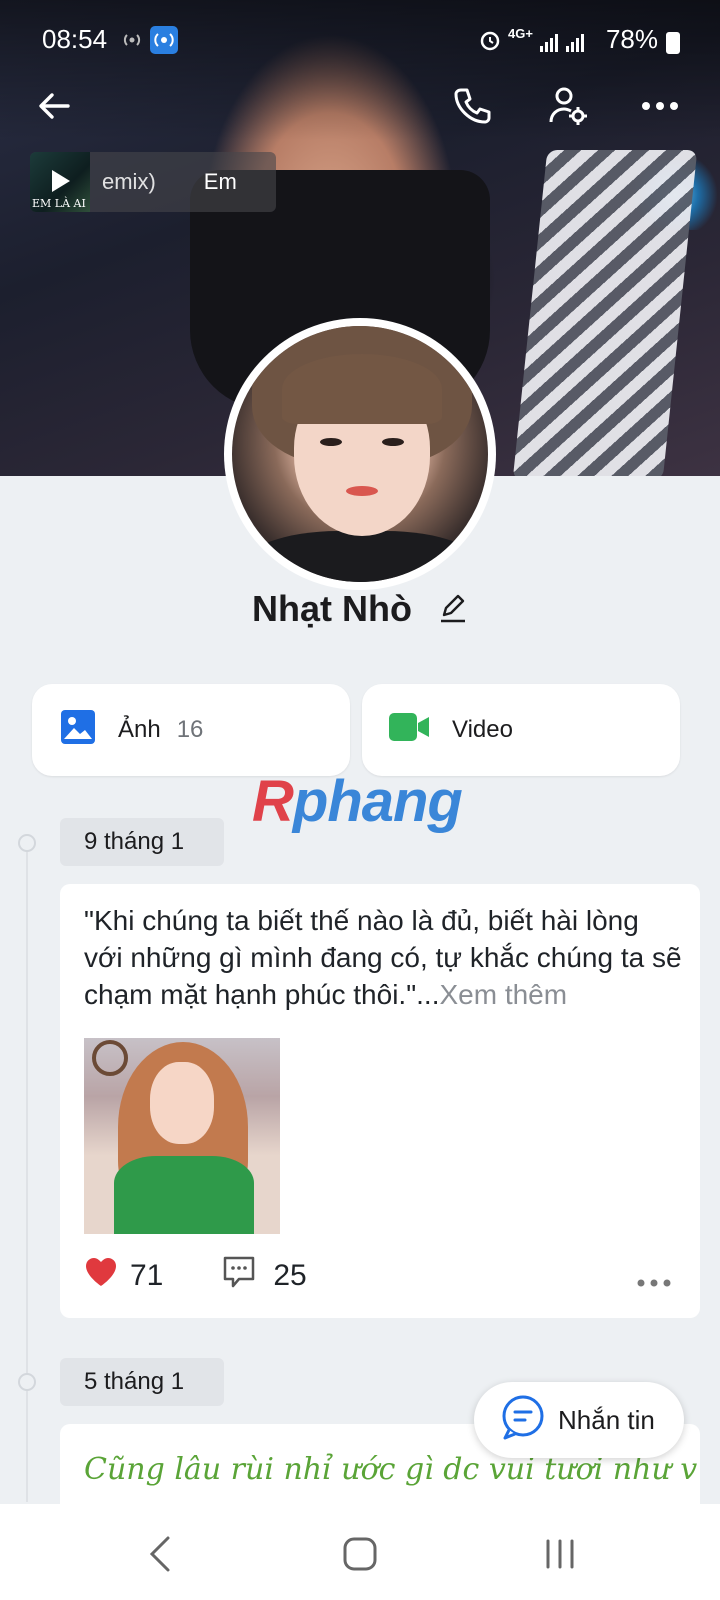 The width and height of the screenshot is (720, 1600). Describe the element at coordinates (182, 1103) in the screenshot. I see `post-photo-face` at that location.